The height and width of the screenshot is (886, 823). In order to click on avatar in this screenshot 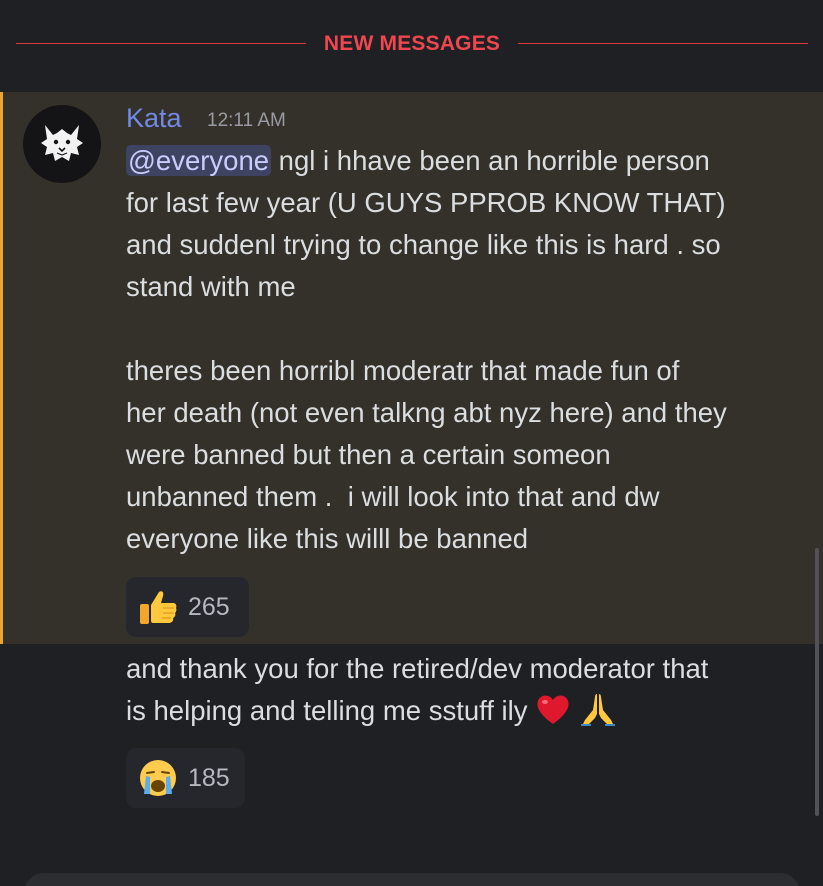, I will do `click(62, 144)`.